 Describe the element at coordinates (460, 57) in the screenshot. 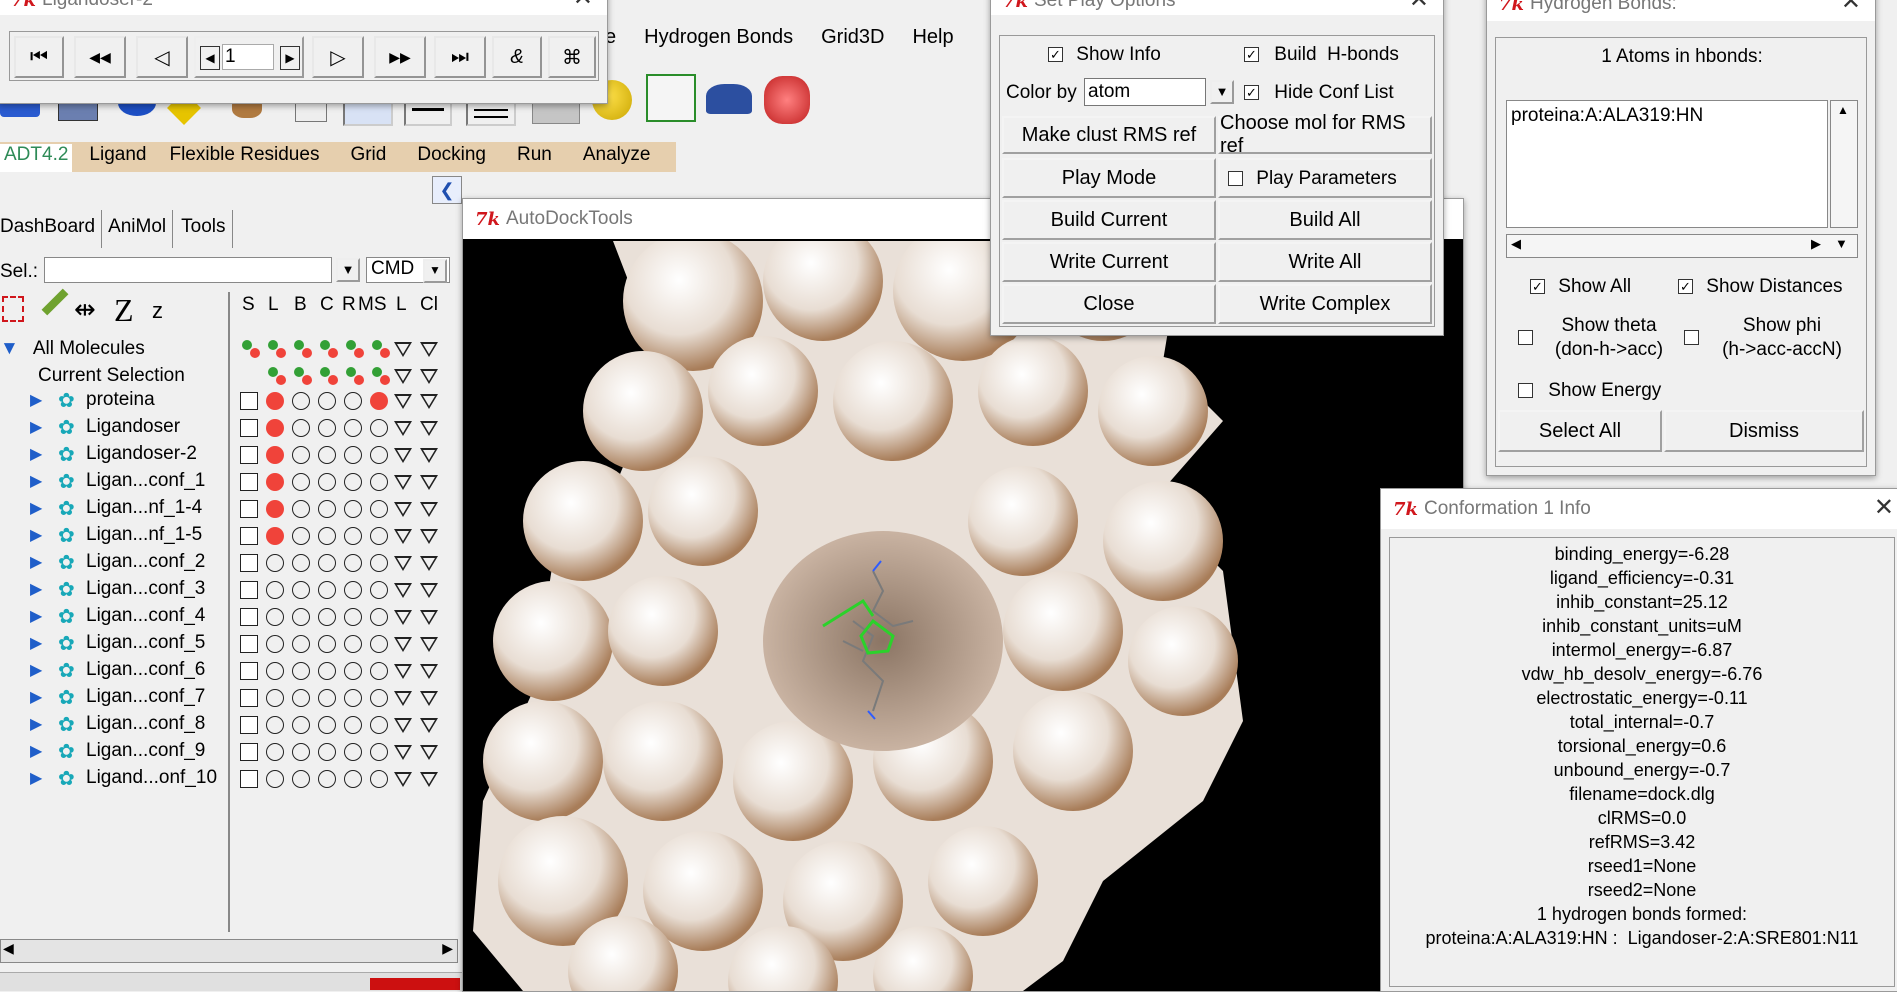

I see `last-frame-button: ⏭` at that location.